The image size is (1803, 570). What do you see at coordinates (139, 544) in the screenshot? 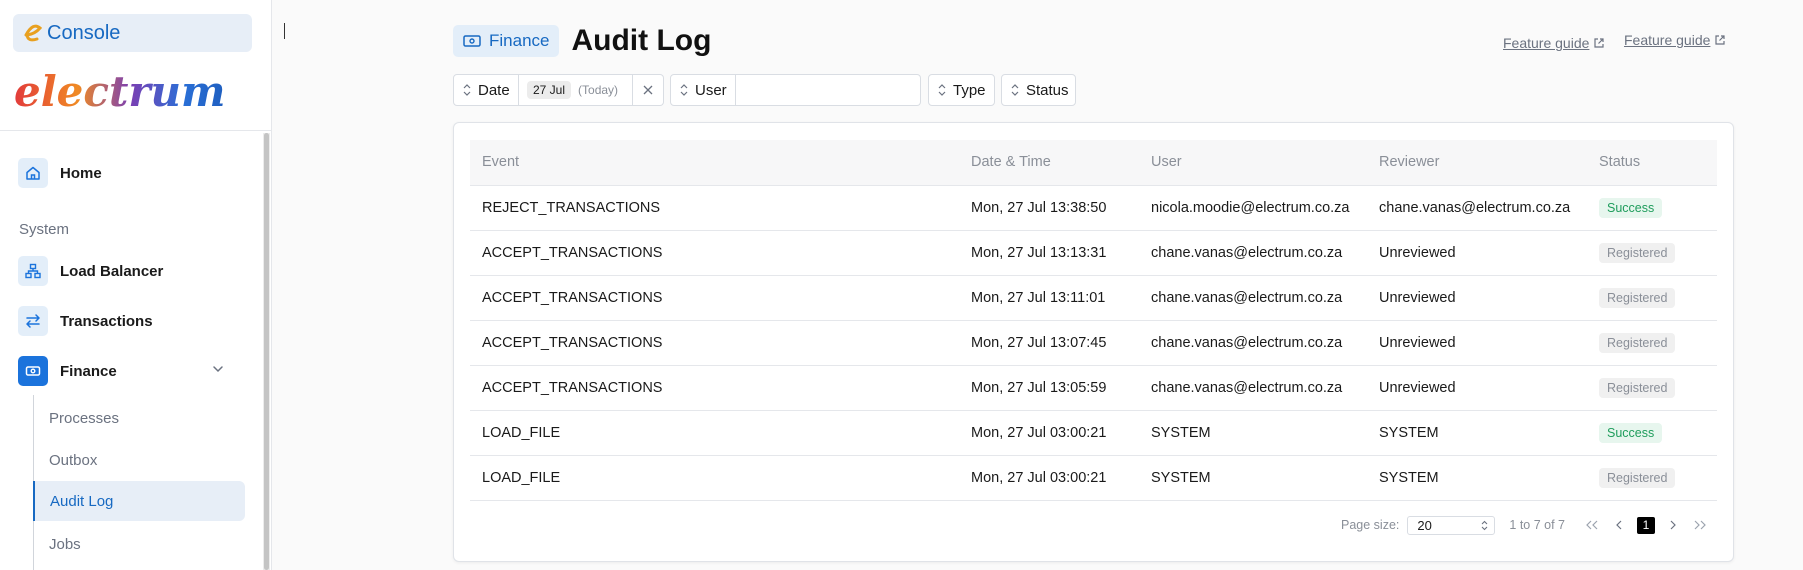
I see `sidebar-item-jobs: Jobs` at bounding box center [139, 544].